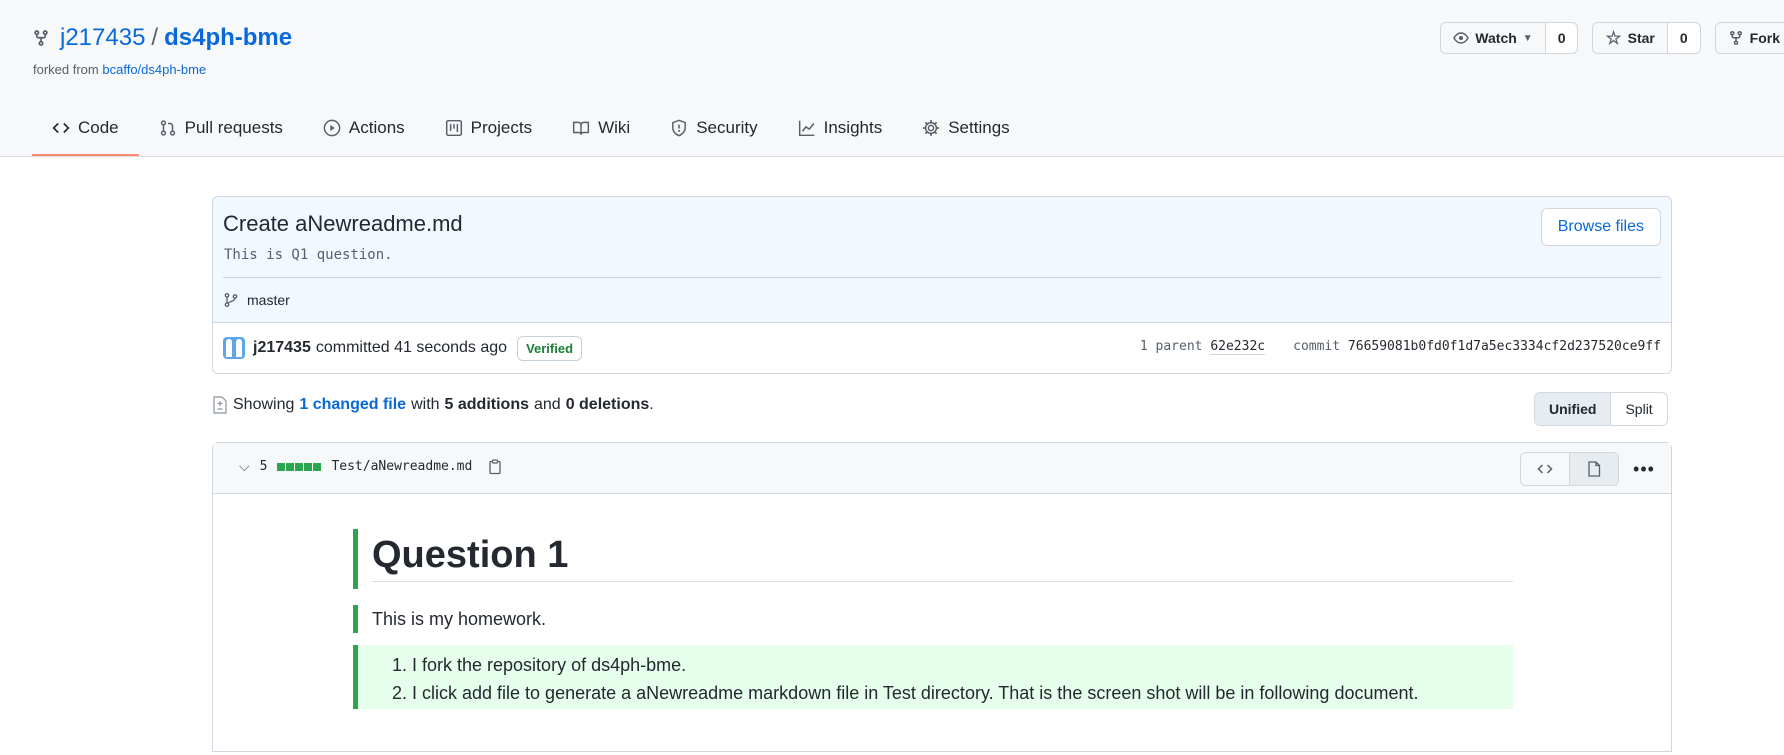 This screenshot has height=755, width=1784. I want to click on added-paragraph-block: This is my homework., so click(933, 619).